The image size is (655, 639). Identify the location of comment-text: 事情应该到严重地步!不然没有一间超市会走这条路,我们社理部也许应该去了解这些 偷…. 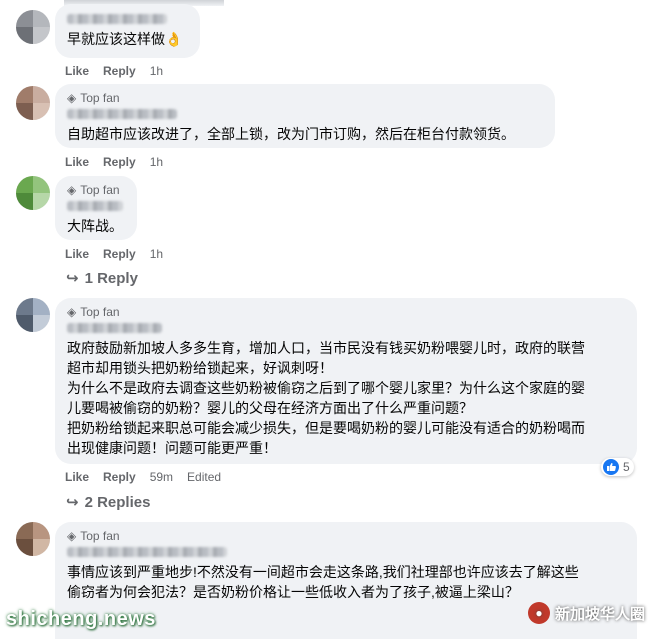
(323, 582).